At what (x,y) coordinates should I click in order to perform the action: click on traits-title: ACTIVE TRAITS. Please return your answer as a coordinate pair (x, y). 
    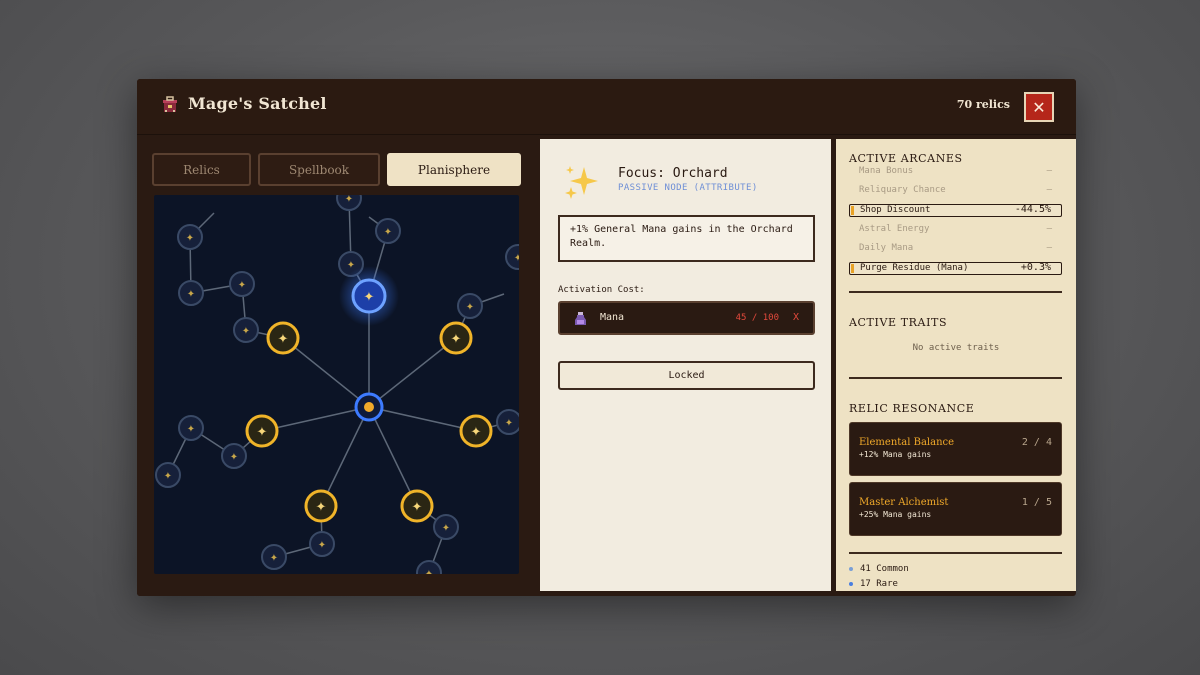
    Looking at the image, I should click on (898, 322).